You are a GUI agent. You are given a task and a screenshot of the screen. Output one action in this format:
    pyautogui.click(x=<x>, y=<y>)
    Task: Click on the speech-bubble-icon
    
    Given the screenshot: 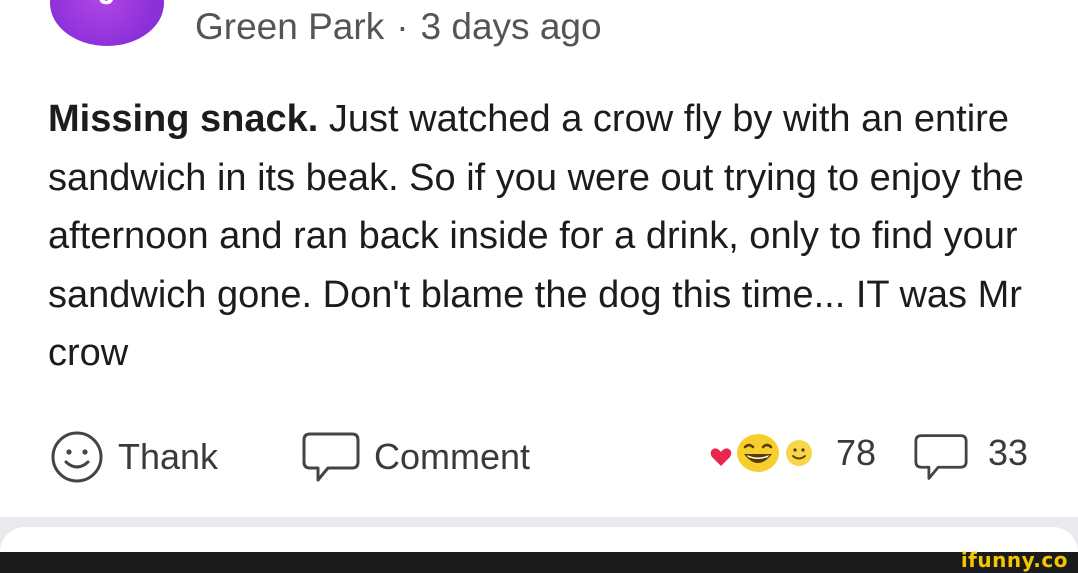 What is the action you would take?
    pyautogui.click(x=331, y=457)
    